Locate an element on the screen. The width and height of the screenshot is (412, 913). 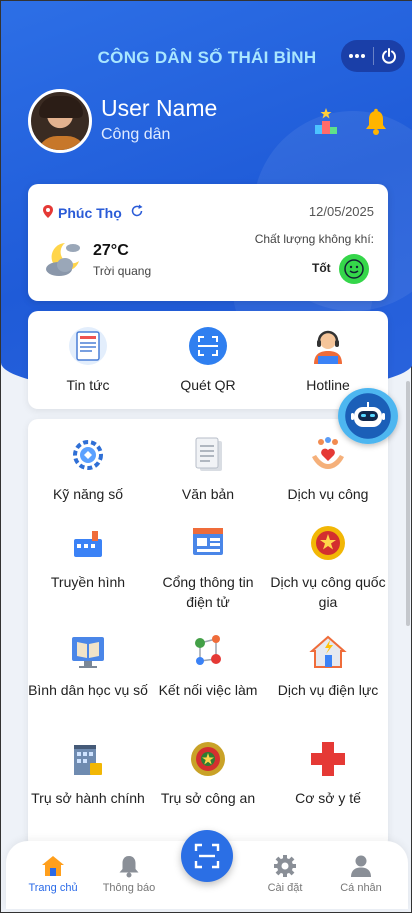
service-jobs: Kết nối việc làm is located at coordinates (208, 665).